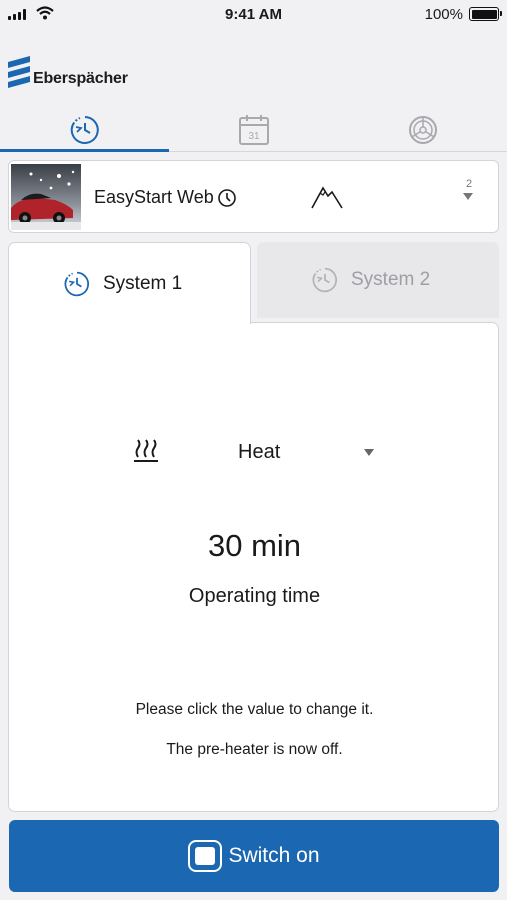 Image resolution: width=507 pixels, height=900 pixels. I want to click on operating-time-label: Operating time, so click(254, 596).